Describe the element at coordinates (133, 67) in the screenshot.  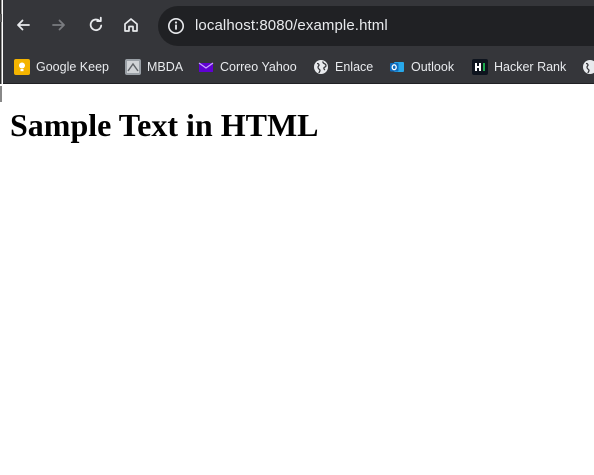
I see `mbda-icon` at that location.